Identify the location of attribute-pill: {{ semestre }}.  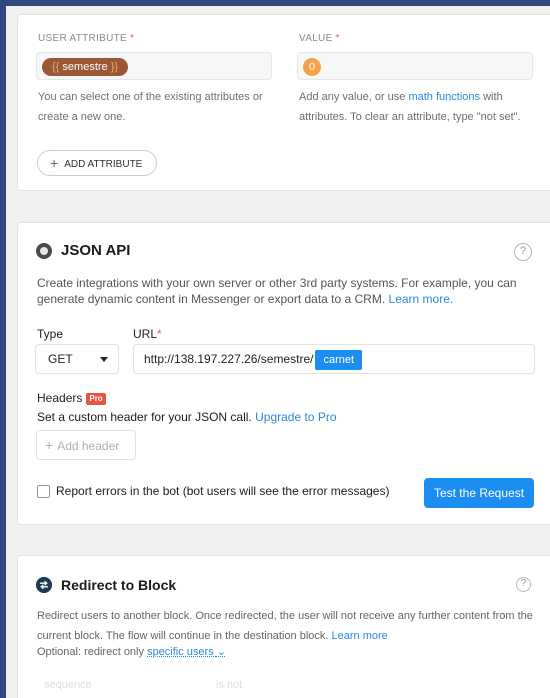
(85, 67).